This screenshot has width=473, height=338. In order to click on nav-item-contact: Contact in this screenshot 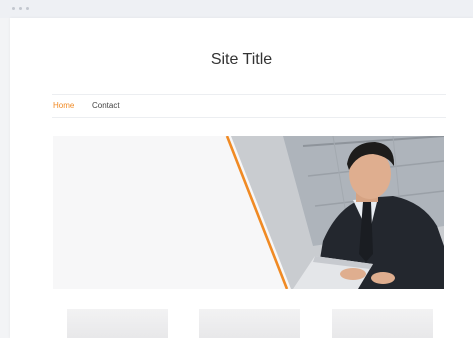, I will do `click(106, 105)`.